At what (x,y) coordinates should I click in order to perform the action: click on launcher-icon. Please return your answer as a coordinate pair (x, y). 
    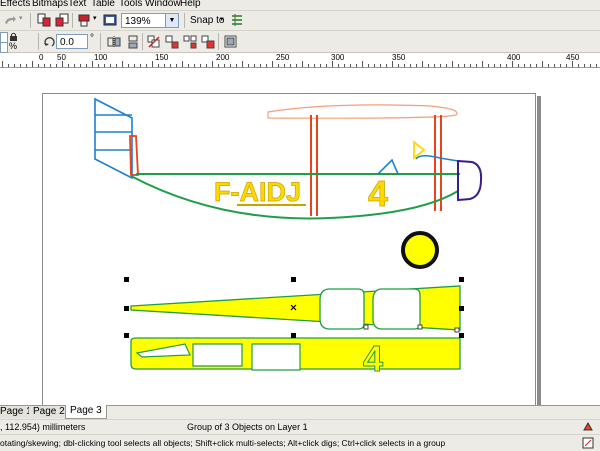
    Looking at the image, I should click on (84, 20).